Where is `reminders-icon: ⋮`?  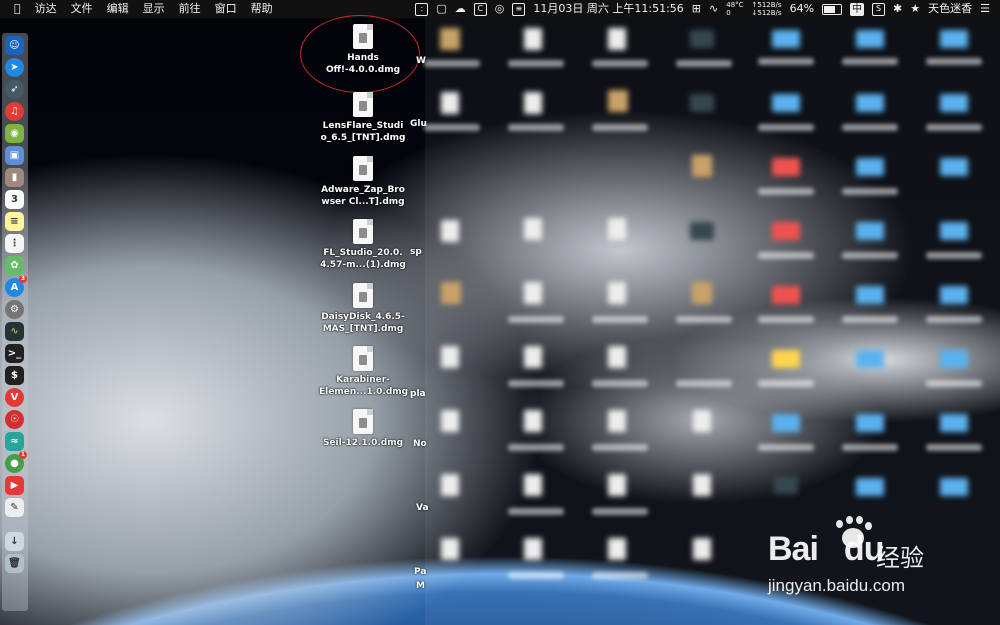
reminders-icon: ⋮ is located at coordinates (14, 243).